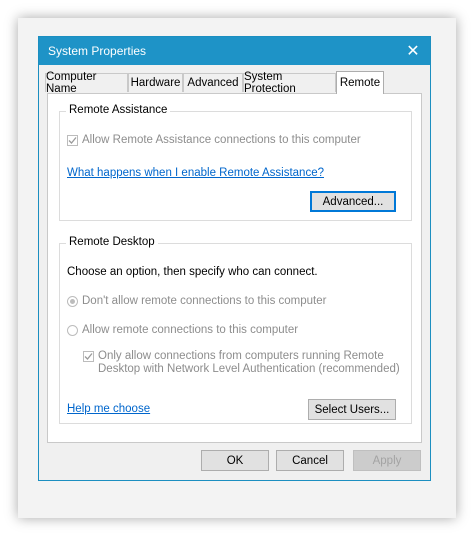 Image resolution: width=474 pixels, height=535 pixels. I want to click on radio-selected-icon, so click(72, 301).